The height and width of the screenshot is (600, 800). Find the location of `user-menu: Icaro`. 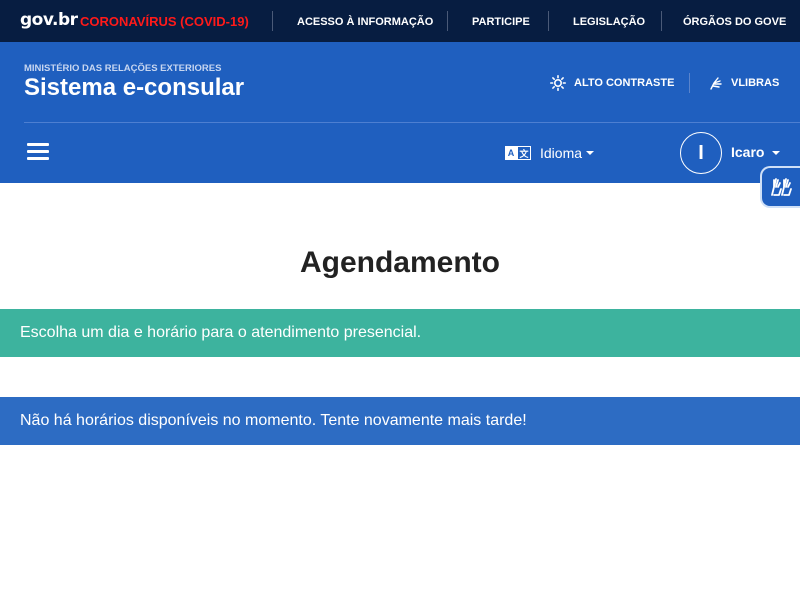

user-menu: Icaro is located at coordinates (756, 152).